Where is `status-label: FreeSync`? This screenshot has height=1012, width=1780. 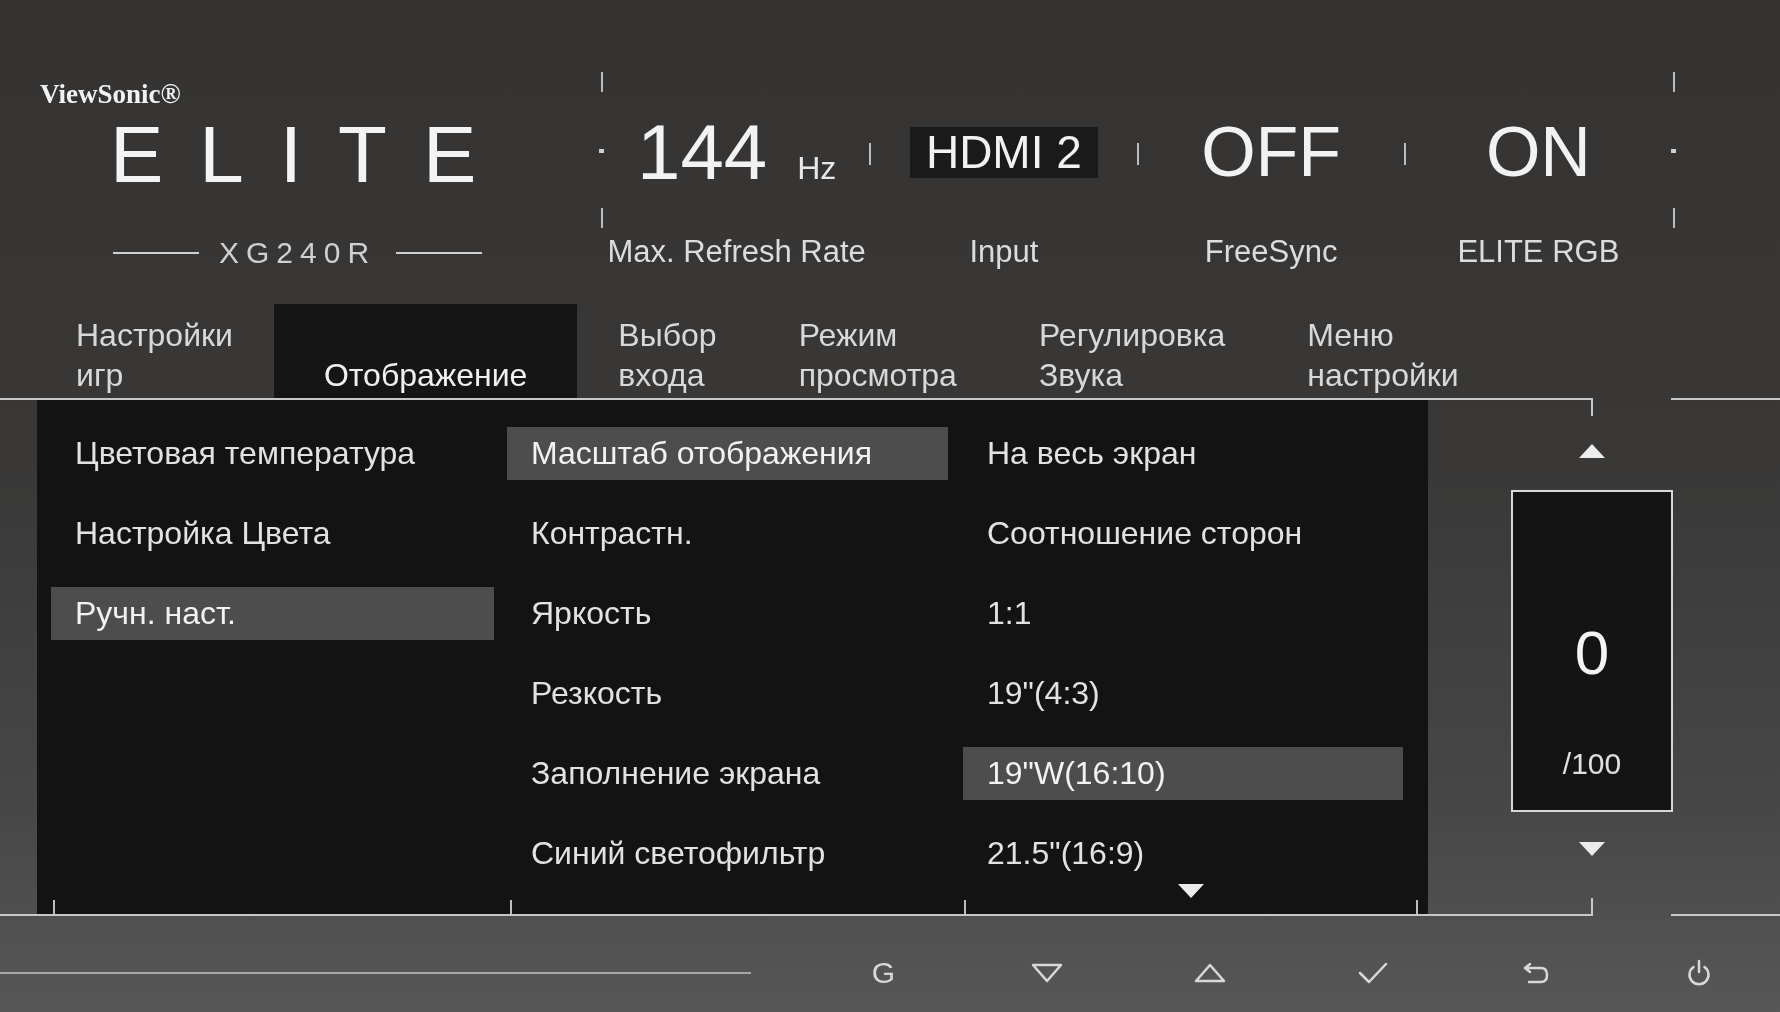 status-label: FreeSync is located at coordinates (1271, 252).